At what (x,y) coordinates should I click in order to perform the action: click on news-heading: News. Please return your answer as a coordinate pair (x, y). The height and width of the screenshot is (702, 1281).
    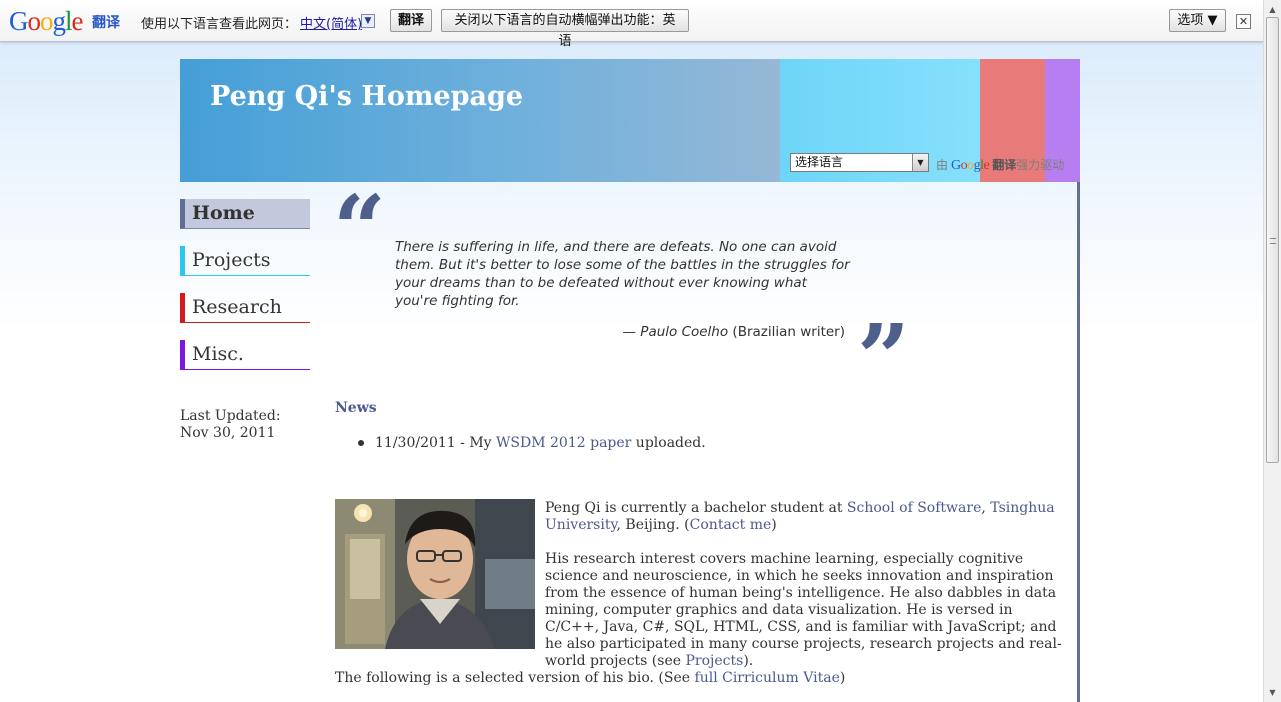
    Looking at the image, I should click on (356, 408).